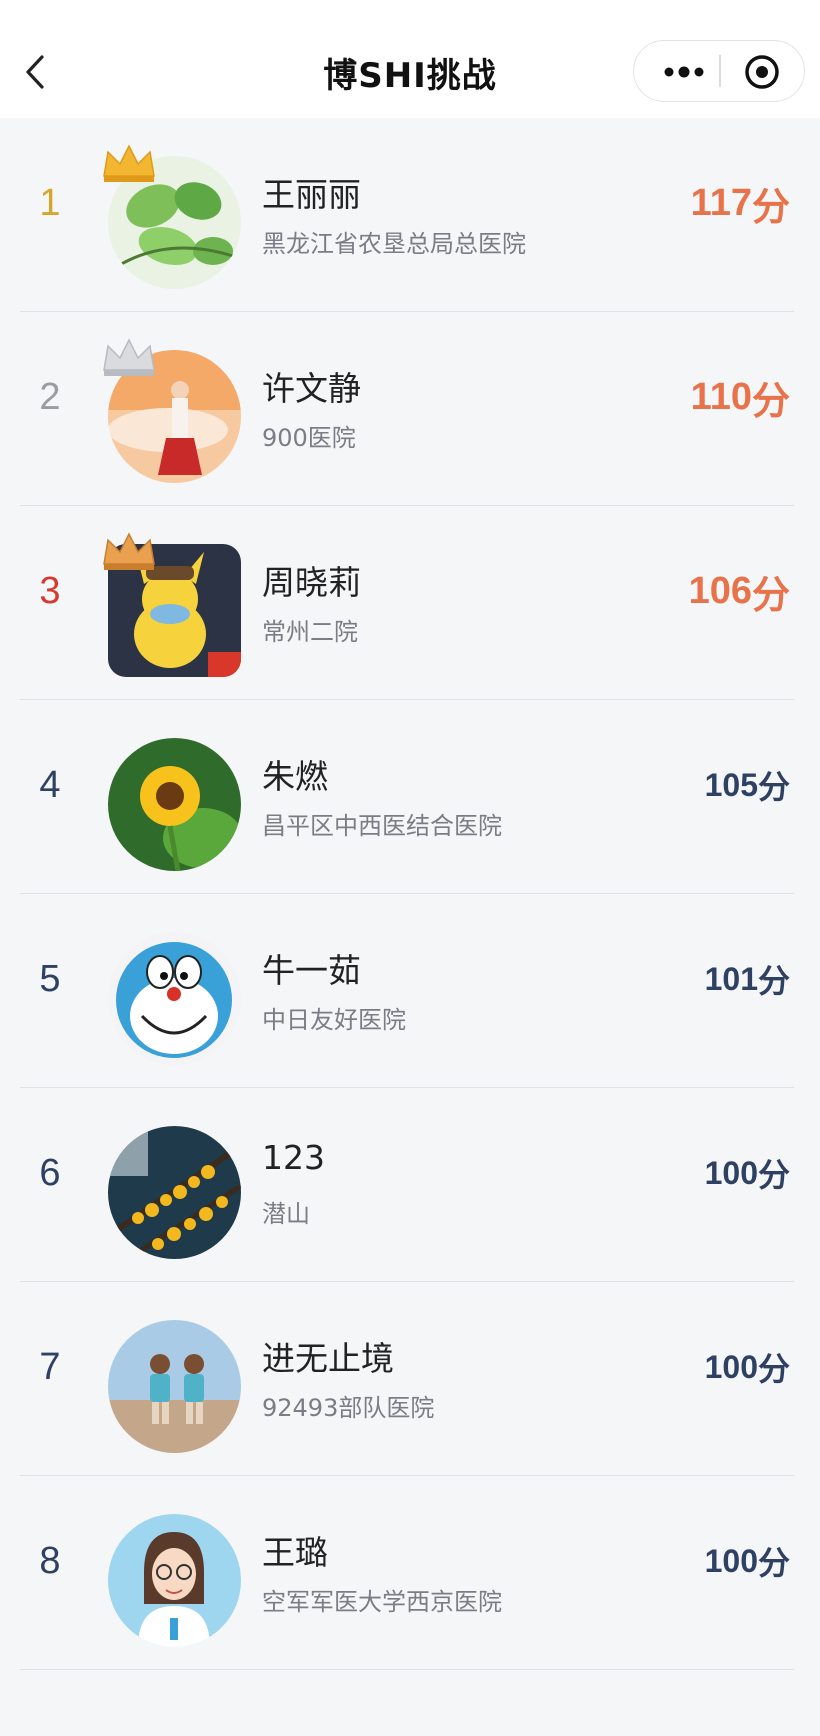 The image size is (820, 1736). What do you see at coordinates (50, 590) in the screenshot?
I see `rank-number: 3` at bounding box center [50, 590].